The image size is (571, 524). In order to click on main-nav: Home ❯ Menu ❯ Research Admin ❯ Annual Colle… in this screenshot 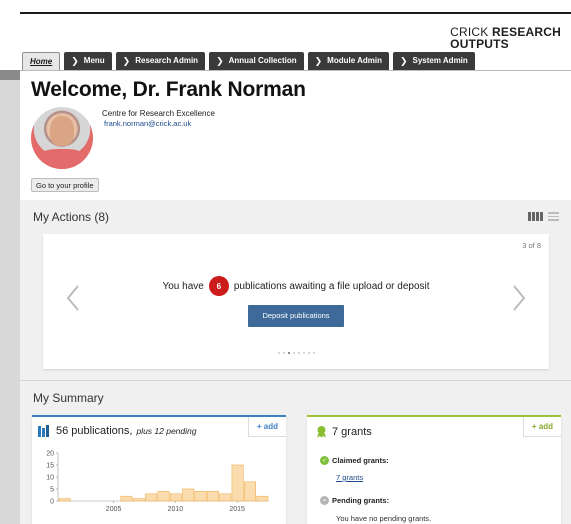, I will do `click(248, 61)`.